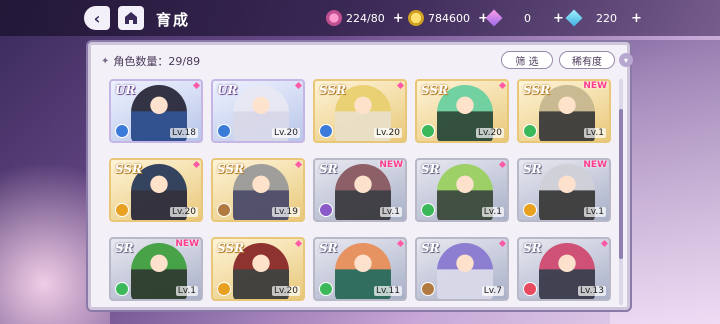 The image size is (720, 324). What do you see at coordinates (527, 18) in the screenshot?
I see `gem-value: 0` at bounding box center [527, 18].